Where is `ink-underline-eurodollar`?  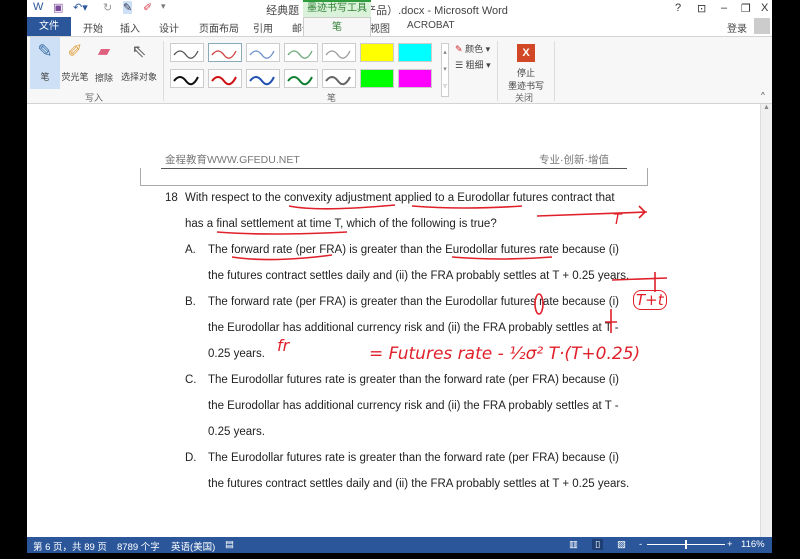
ink-underline-eurodollar is located at coordinates (467, 207).